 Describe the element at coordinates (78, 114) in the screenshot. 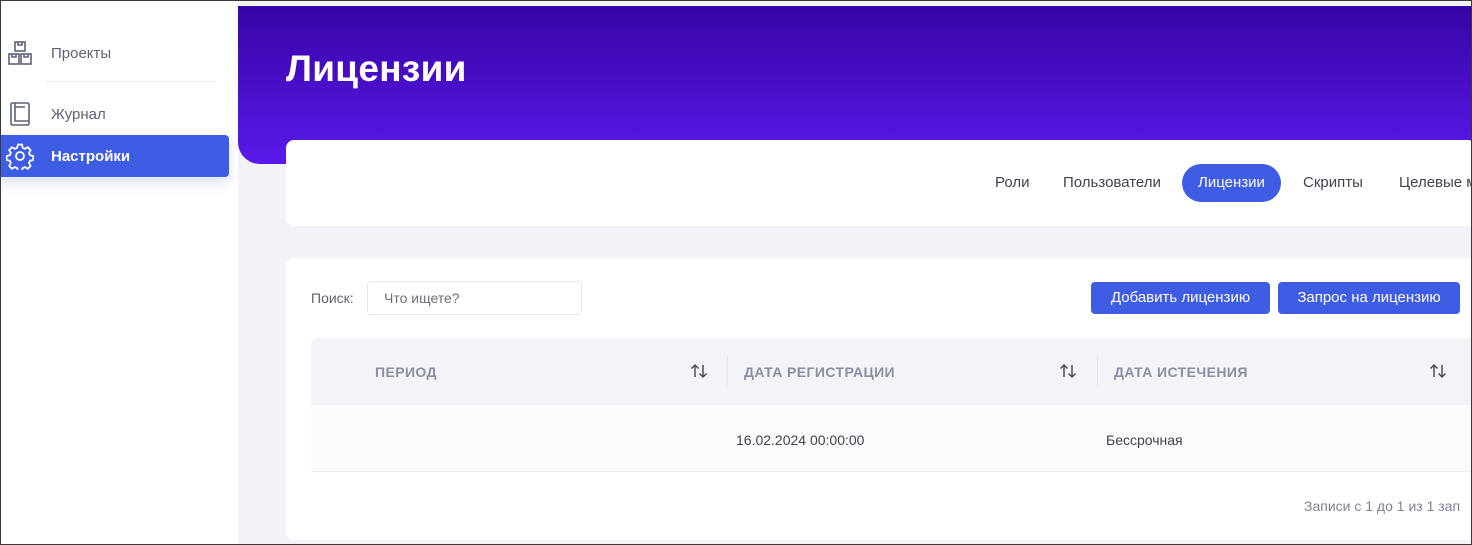

I see `sidebar-item-label: Журнал` at that location.